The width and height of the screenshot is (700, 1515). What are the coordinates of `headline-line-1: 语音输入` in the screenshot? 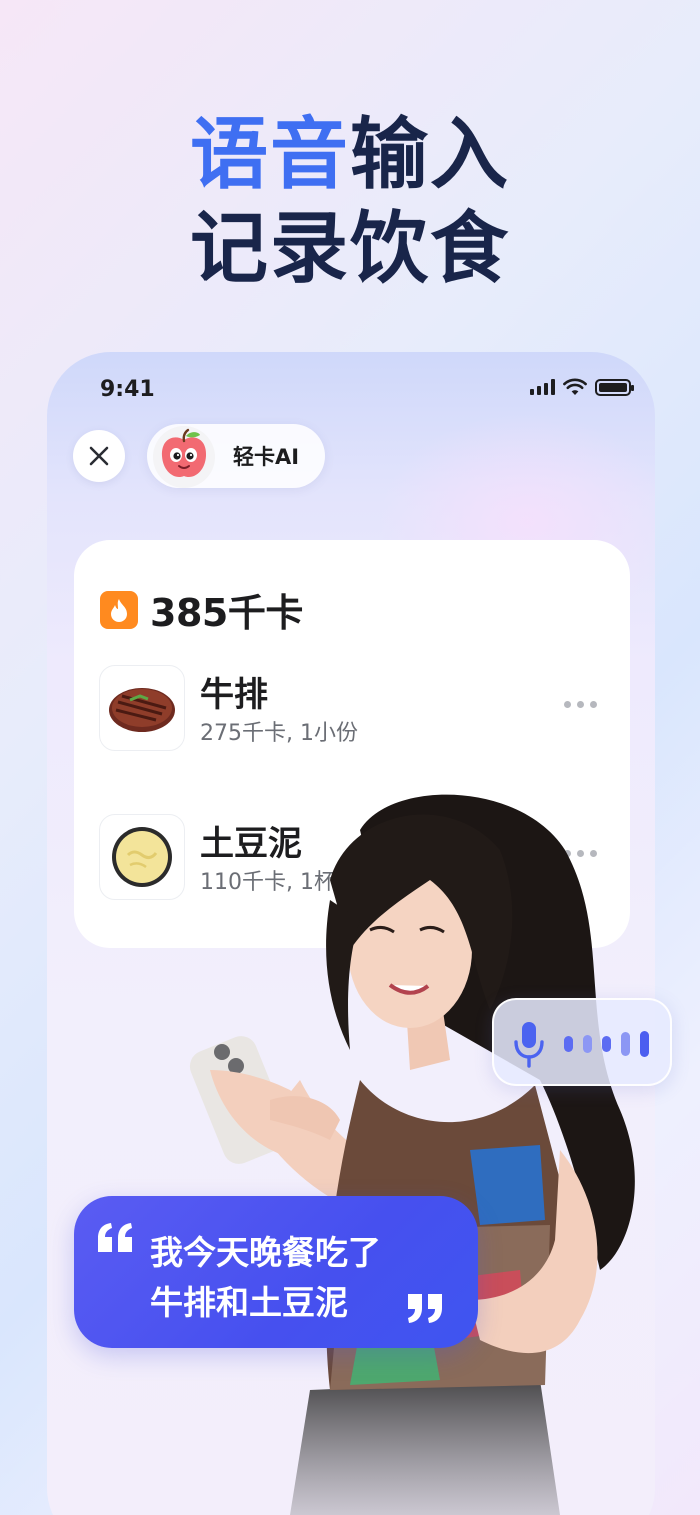 It's located at (350, 155).